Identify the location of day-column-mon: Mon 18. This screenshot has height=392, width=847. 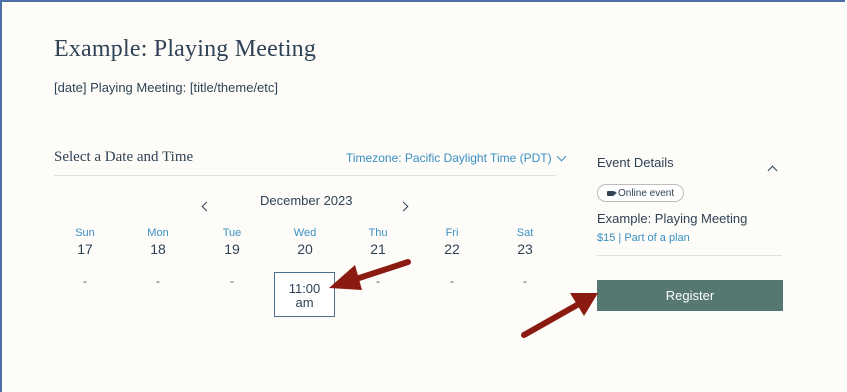
(158, 242).